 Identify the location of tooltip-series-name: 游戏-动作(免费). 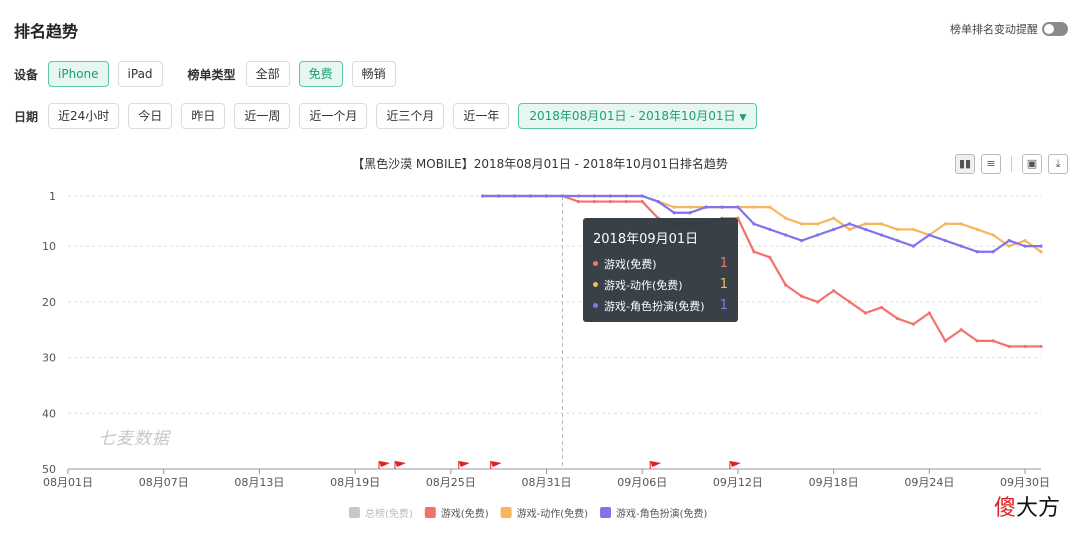
(643, 285).